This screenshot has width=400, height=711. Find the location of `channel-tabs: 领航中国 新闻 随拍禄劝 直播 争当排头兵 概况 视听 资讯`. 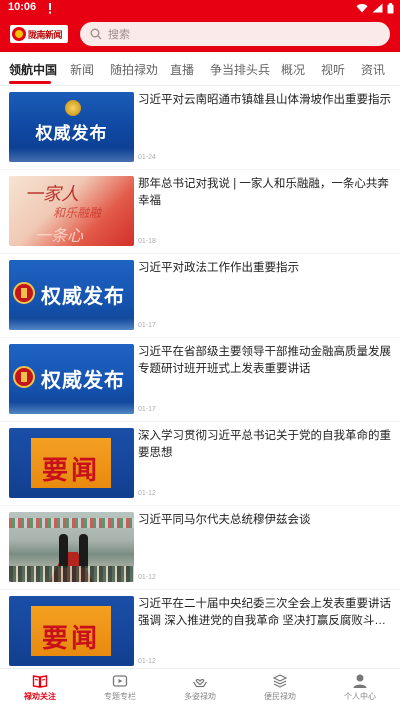

channel-tabs: 领航中国 新闻 随拍禄劝 直播 争当排头兵 概况 视听 资讯 is located at coordinates (200, 69).